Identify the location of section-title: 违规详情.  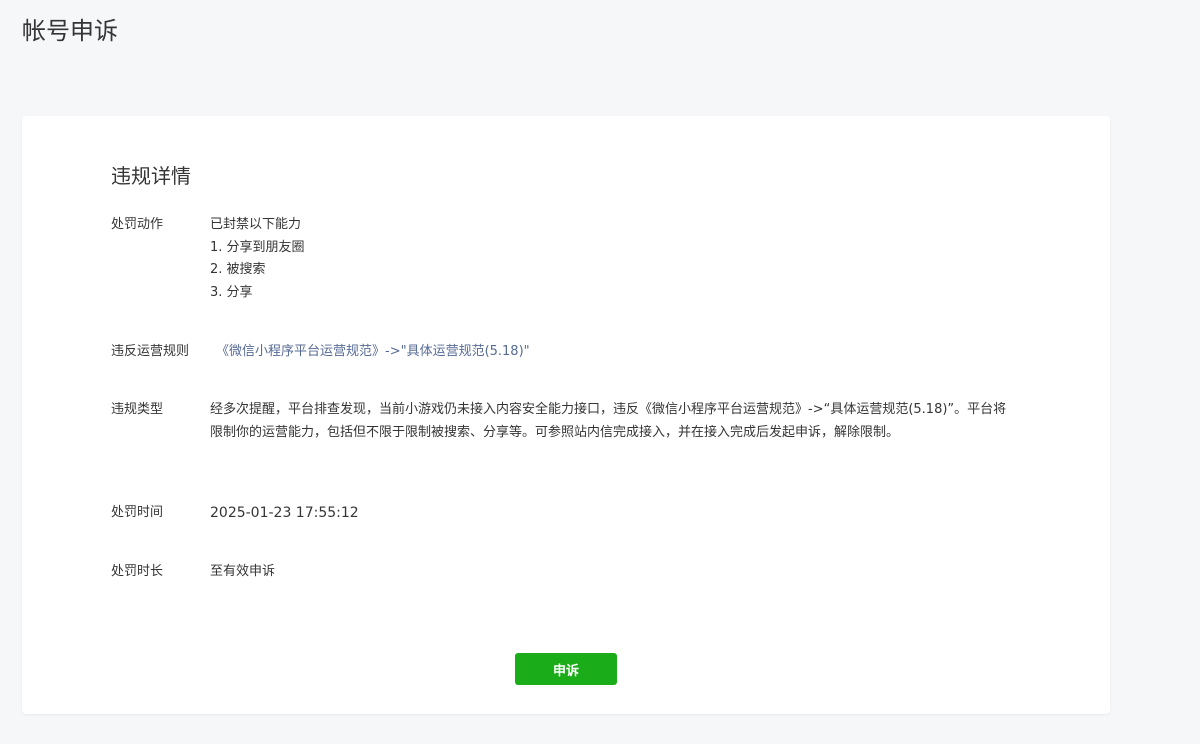
(151, 176).